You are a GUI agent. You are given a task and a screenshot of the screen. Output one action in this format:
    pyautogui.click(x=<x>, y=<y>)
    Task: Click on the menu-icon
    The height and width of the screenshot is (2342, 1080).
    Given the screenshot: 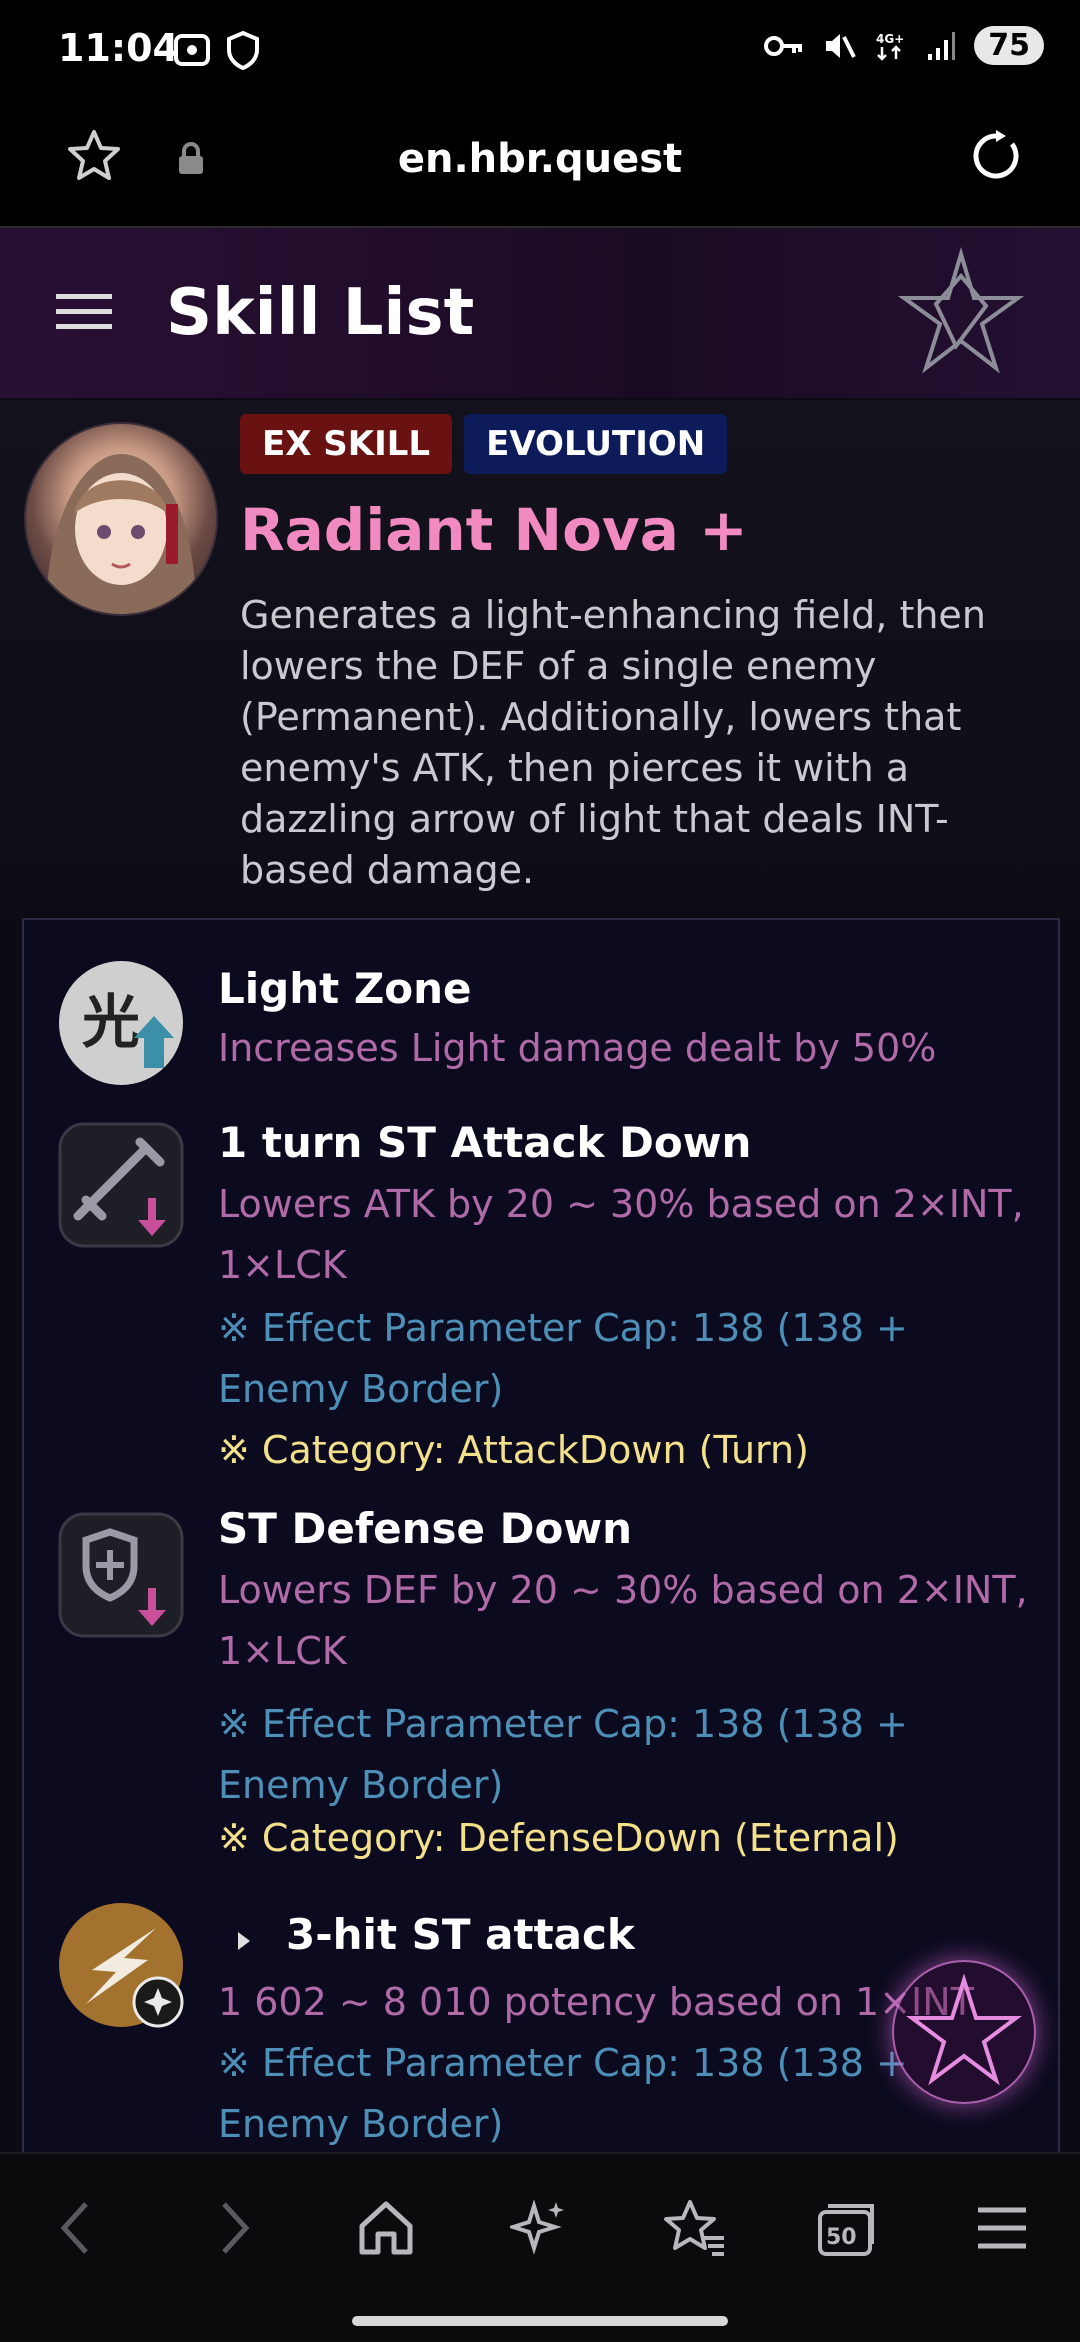 What is the action you would take?
    pyautogui.click(x=1002, y=2228)
    